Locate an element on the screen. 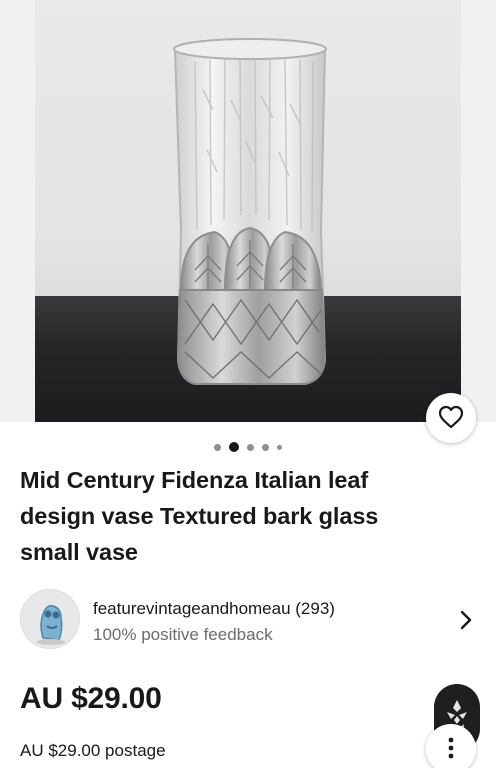  seller-name: featurevintageandhomeau (293) is located at coordinates (214, 609).